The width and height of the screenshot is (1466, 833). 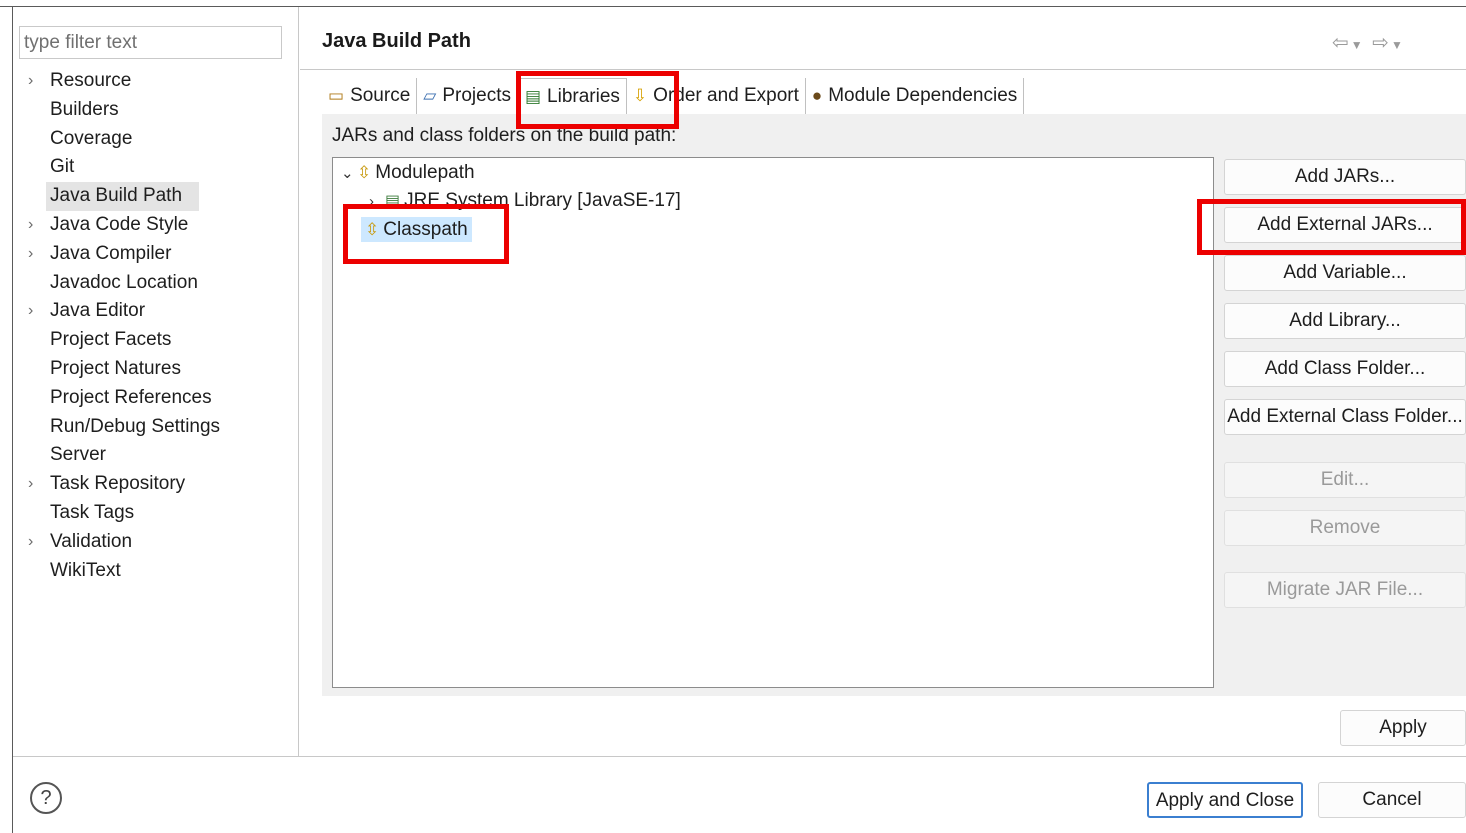 I want to click on tab-source: ▭ Source, so click(x=370, y=96).